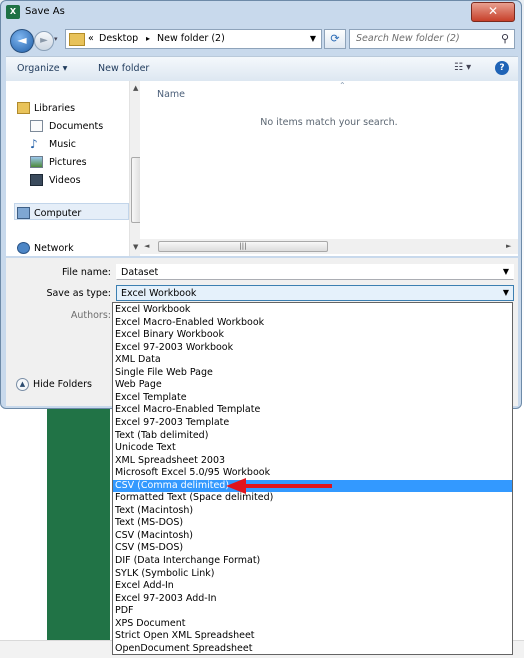 The height and width of the screenshot is (658, 524). I want to click on column-header-name: Name, so click(171, 94).